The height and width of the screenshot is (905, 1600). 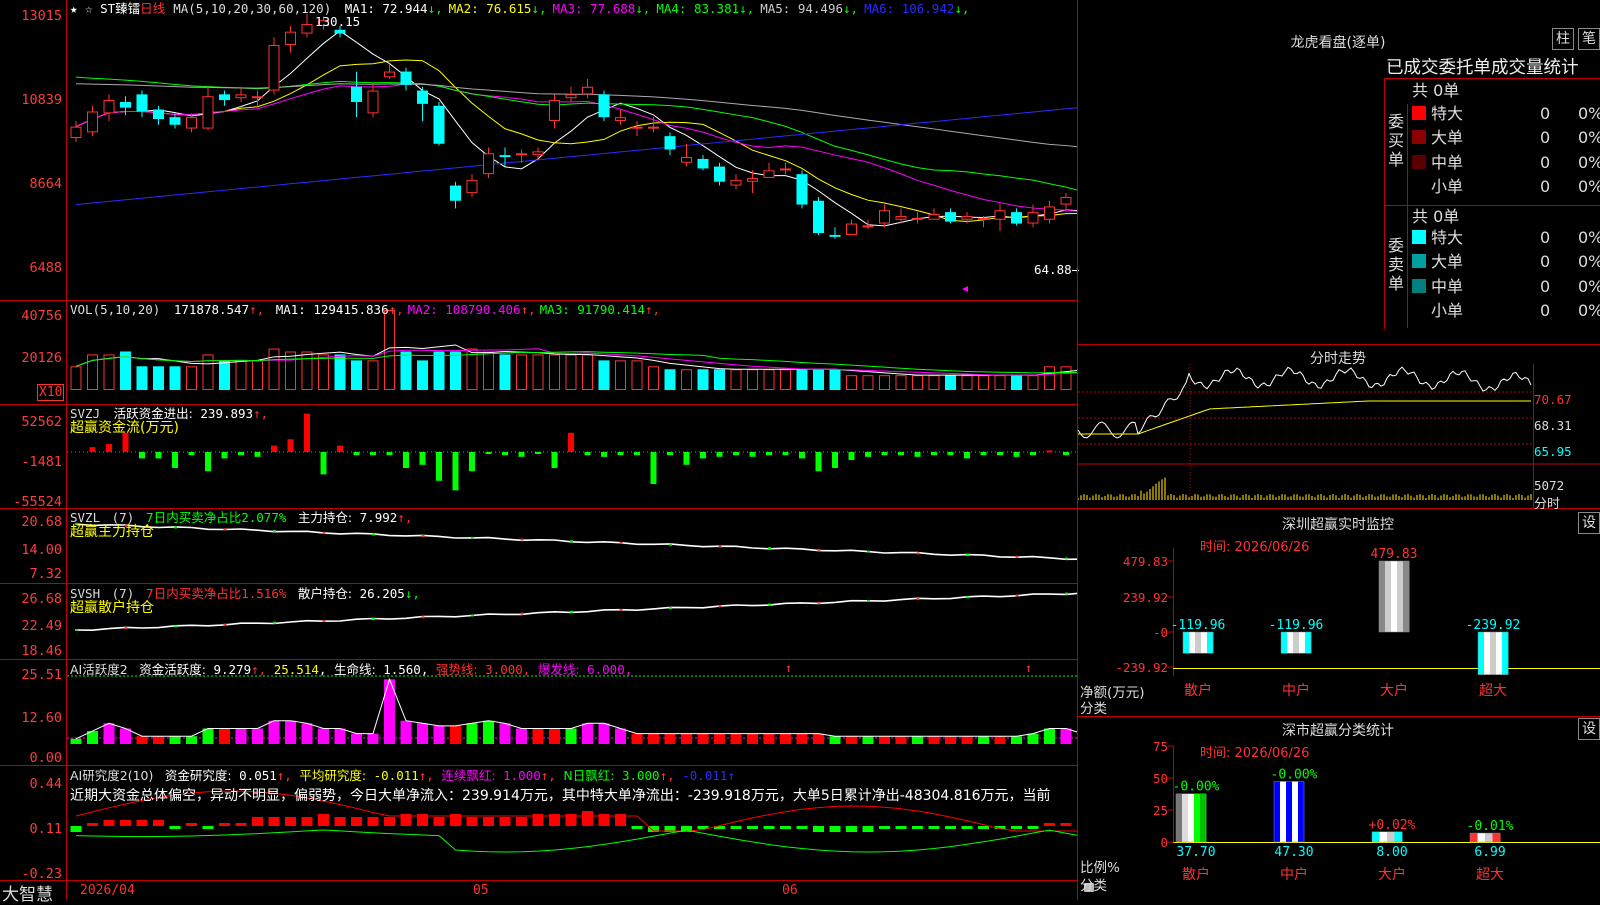 I want to click on ma-line, so click(x=576, y=140).